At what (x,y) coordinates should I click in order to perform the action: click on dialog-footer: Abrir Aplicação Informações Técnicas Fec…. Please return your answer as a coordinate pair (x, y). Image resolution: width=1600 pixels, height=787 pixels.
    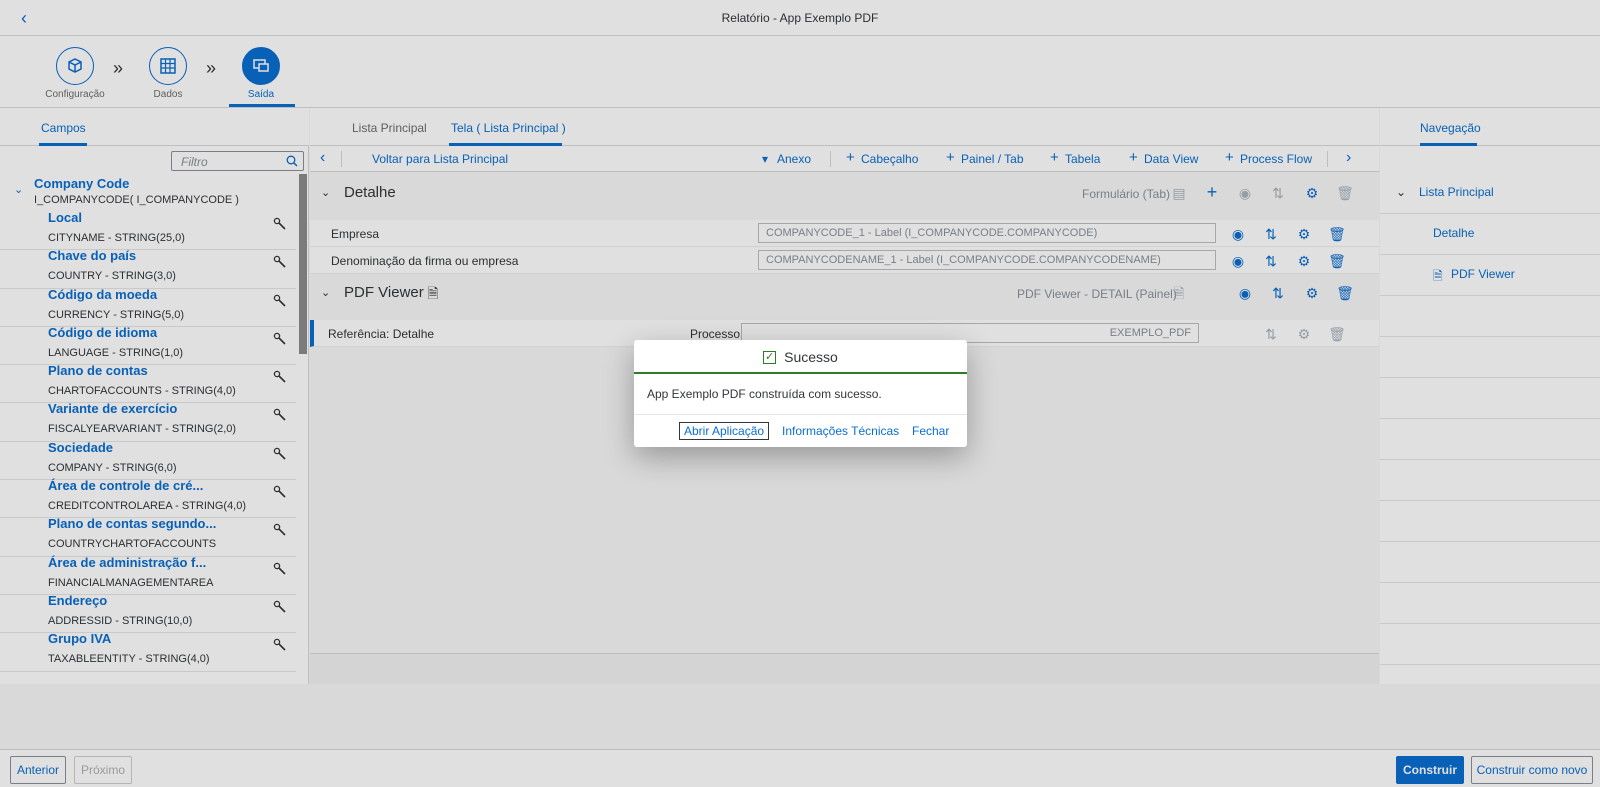
    Looking at the image, I should click on (800, 430).